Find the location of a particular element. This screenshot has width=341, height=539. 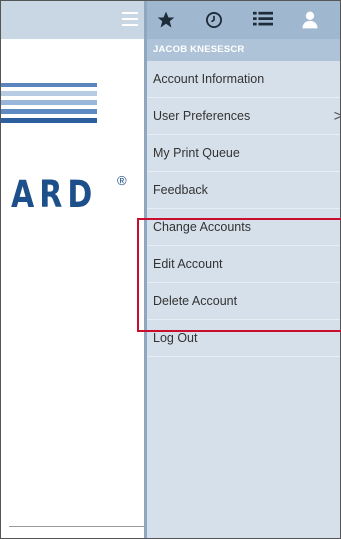

user-name-header: JACOB KNESESCR is located at coordinates (243, 50).